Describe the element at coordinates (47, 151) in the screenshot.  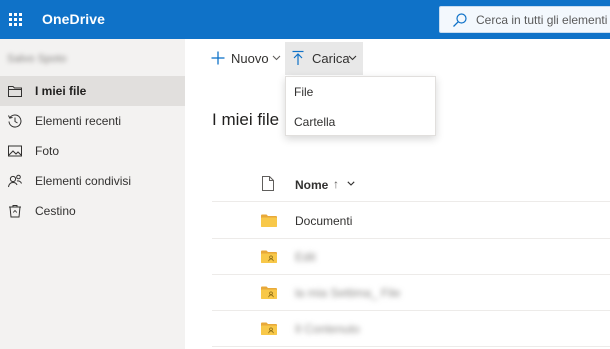
I see `sidebar-item-label: Foto` at that location.